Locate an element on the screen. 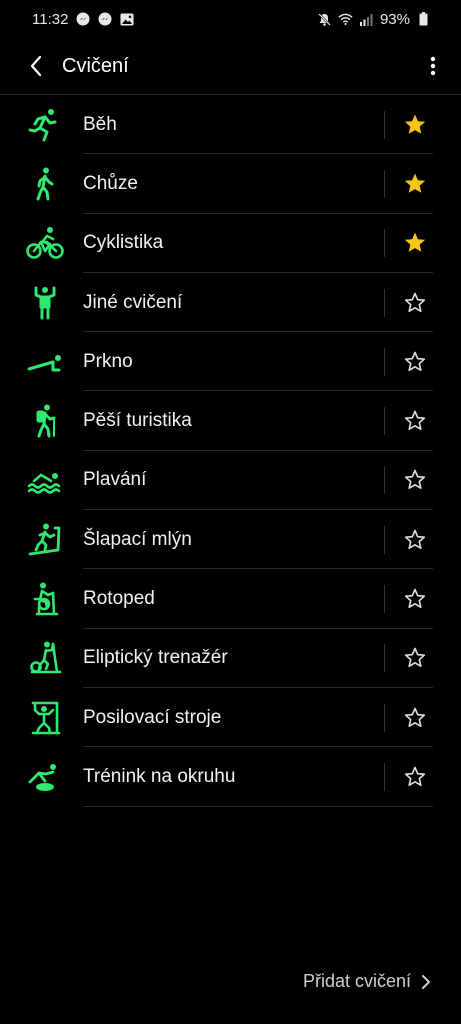 The width and height of the screenshot is (461, 1024). exercise-row-slapaci-mlyn: Šlapací mlýn is located at coordinates (230, 540).